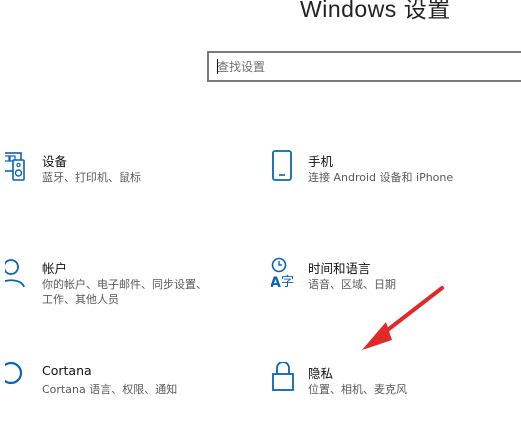 The image size is (521, 432). Describe the element at coordinates (217, 66) in the screenshot. I see `text-caret` at that location.